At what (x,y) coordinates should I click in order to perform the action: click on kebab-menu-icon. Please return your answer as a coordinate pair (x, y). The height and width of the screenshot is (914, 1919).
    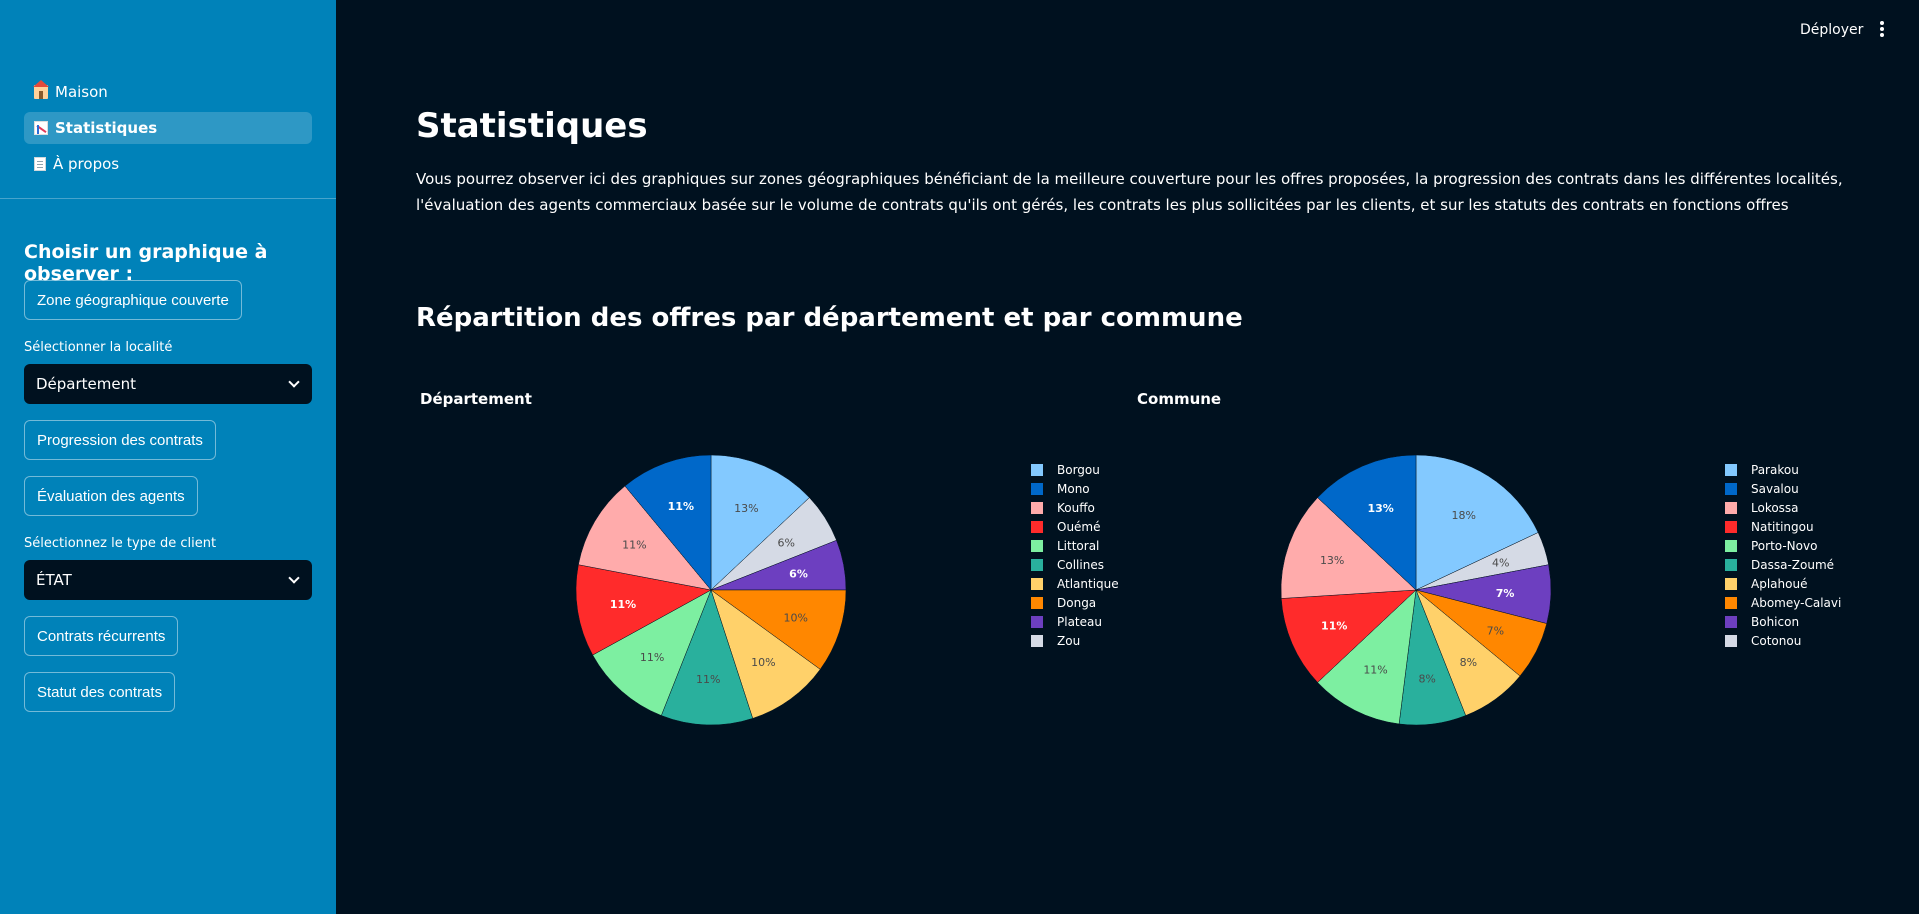
    Looking at the image, I should click on (1882, 30).